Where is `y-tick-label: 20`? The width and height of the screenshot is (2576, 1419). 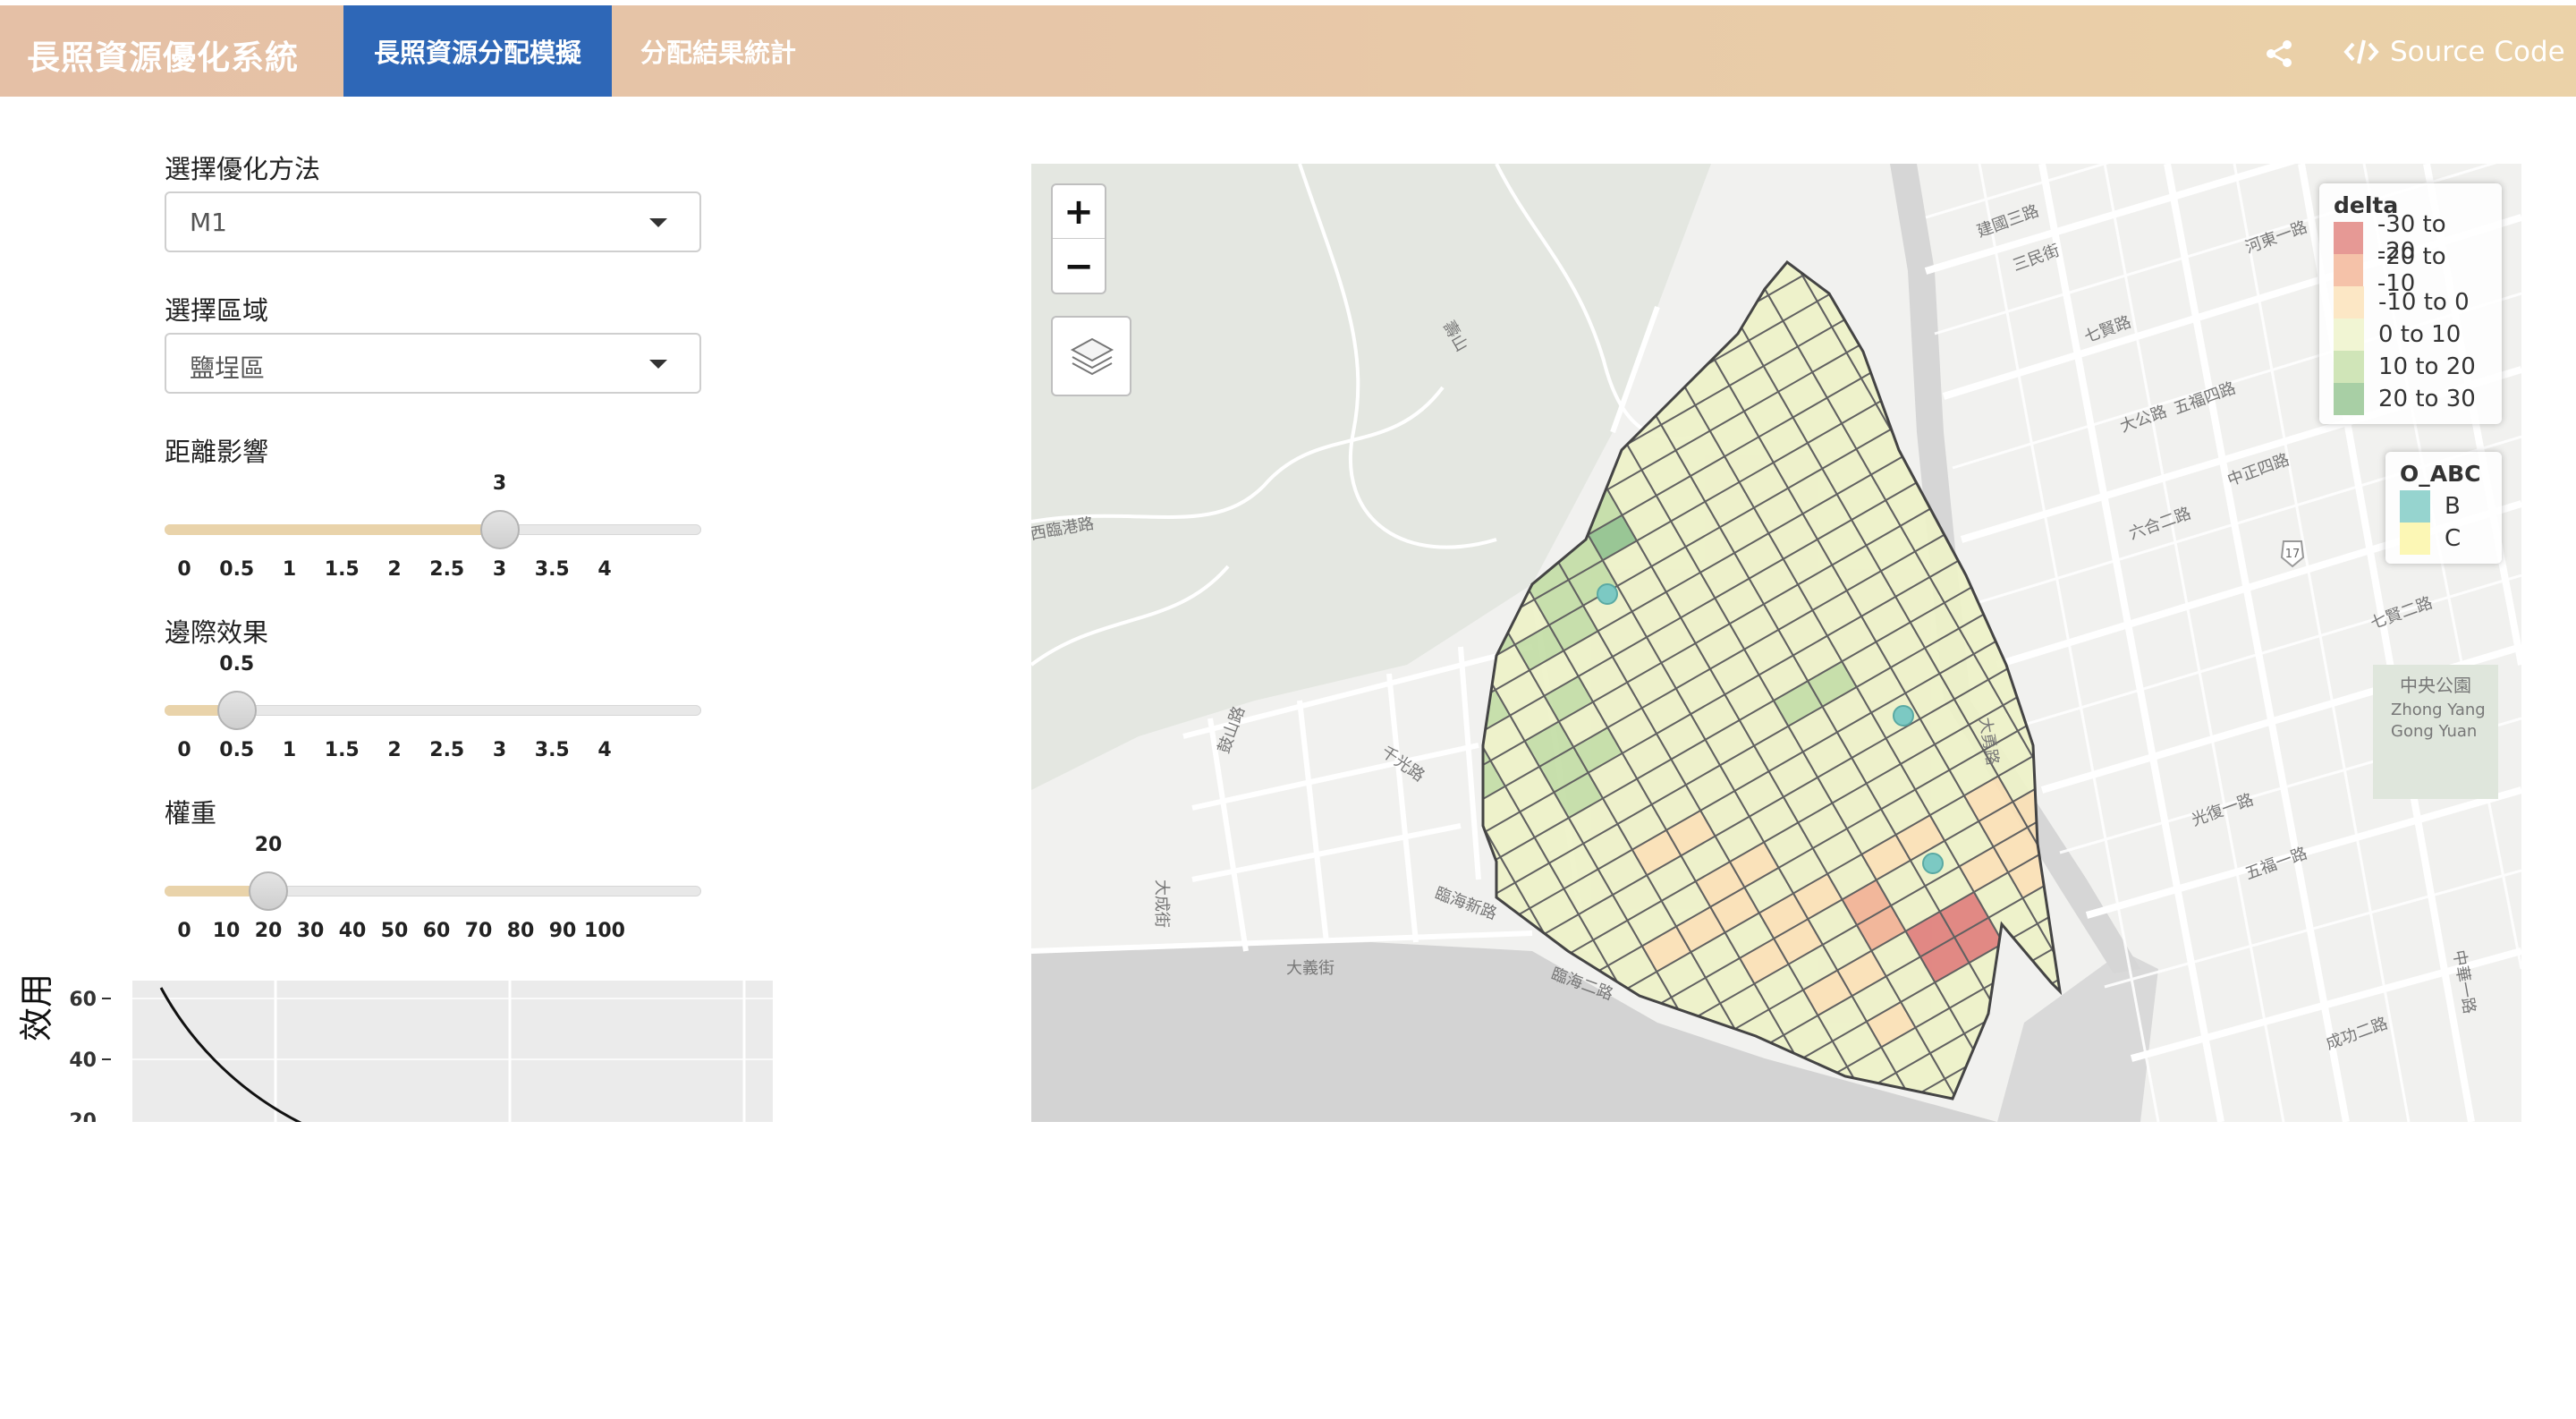
y-tick-label: 20 is located at coordinates (83, 1116).